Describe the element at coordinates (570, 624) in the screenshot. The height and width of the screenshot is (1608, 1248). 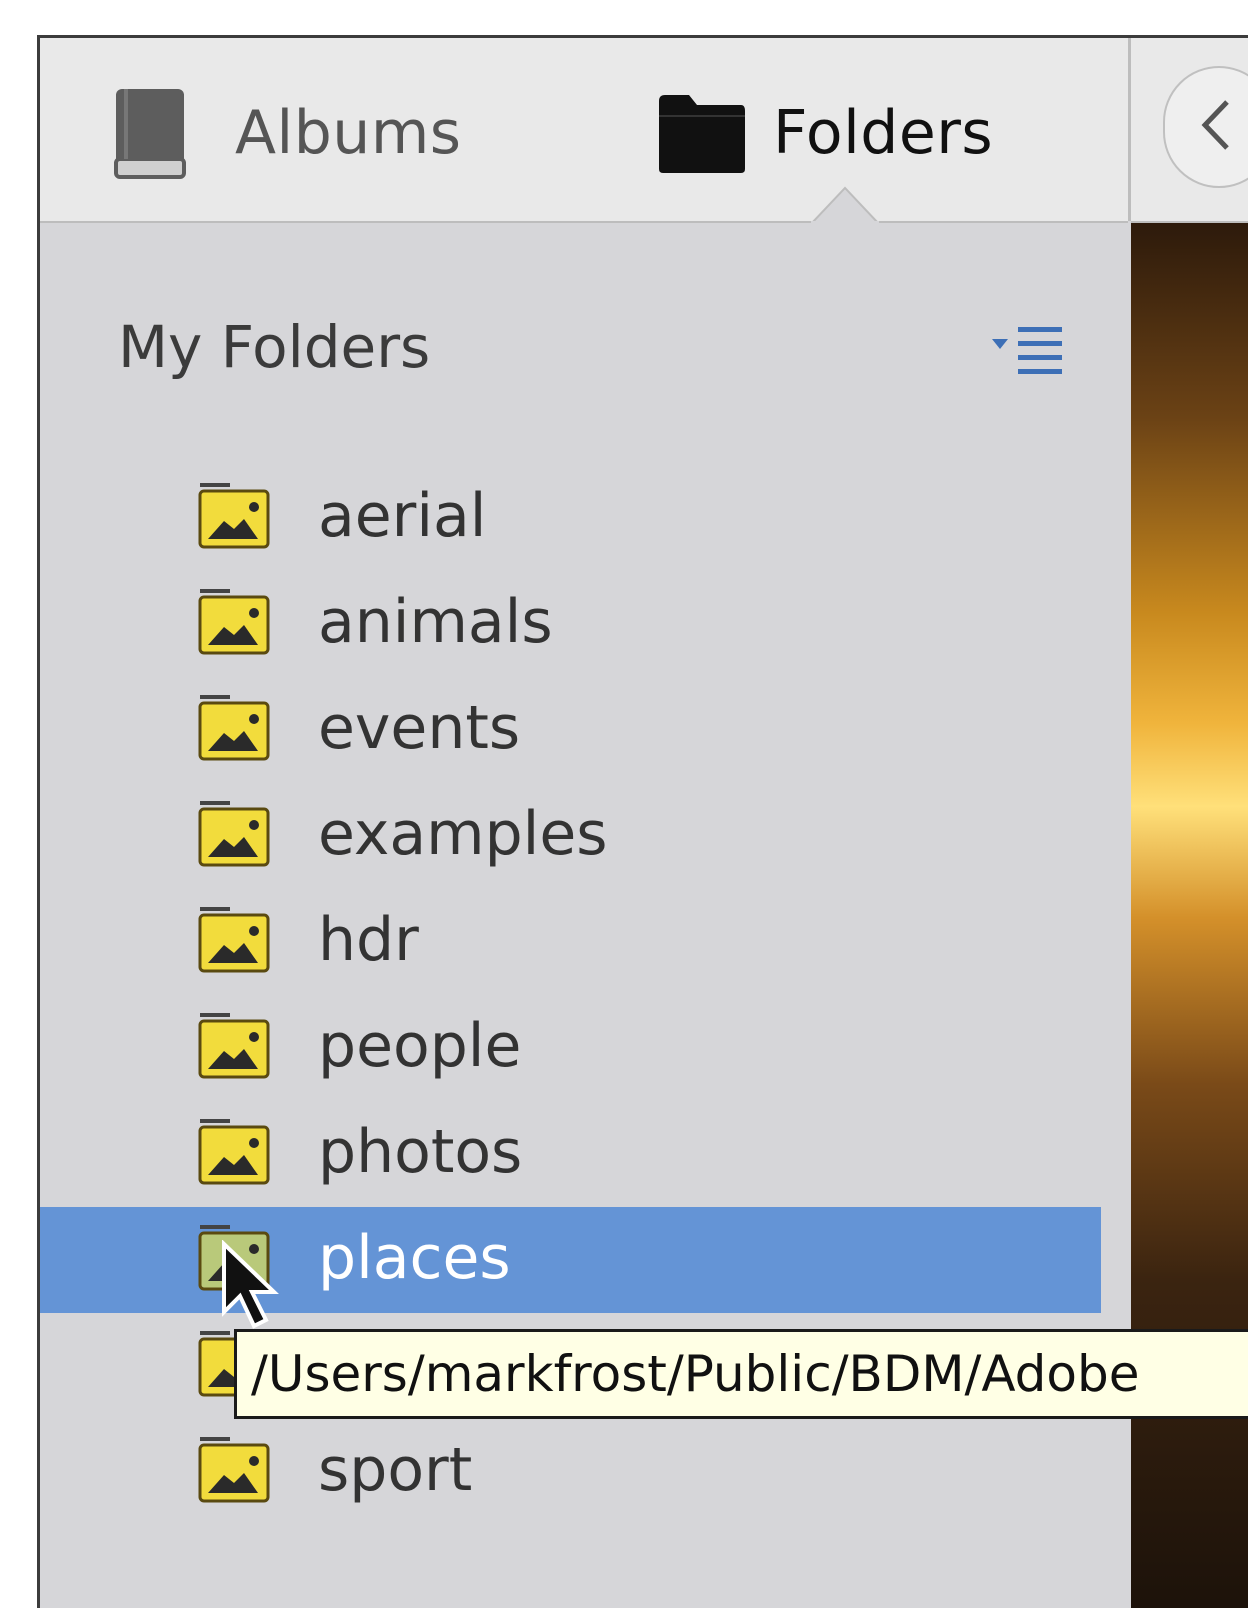
I see `folder-row-1: animals` at that location.